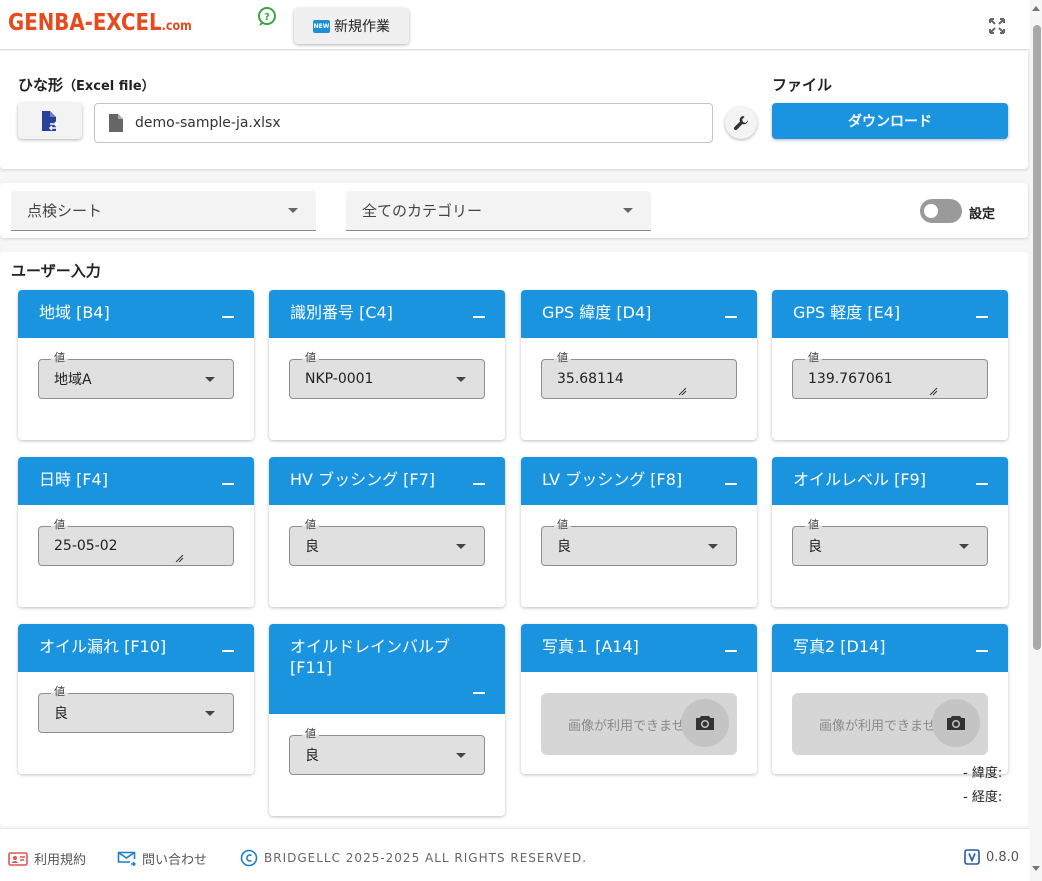 The image size is (1042, 881). What do you see at coordinates (802, 85) in the screenshot?
I see `file-label: ファイル` at bounding box center [802, 85].